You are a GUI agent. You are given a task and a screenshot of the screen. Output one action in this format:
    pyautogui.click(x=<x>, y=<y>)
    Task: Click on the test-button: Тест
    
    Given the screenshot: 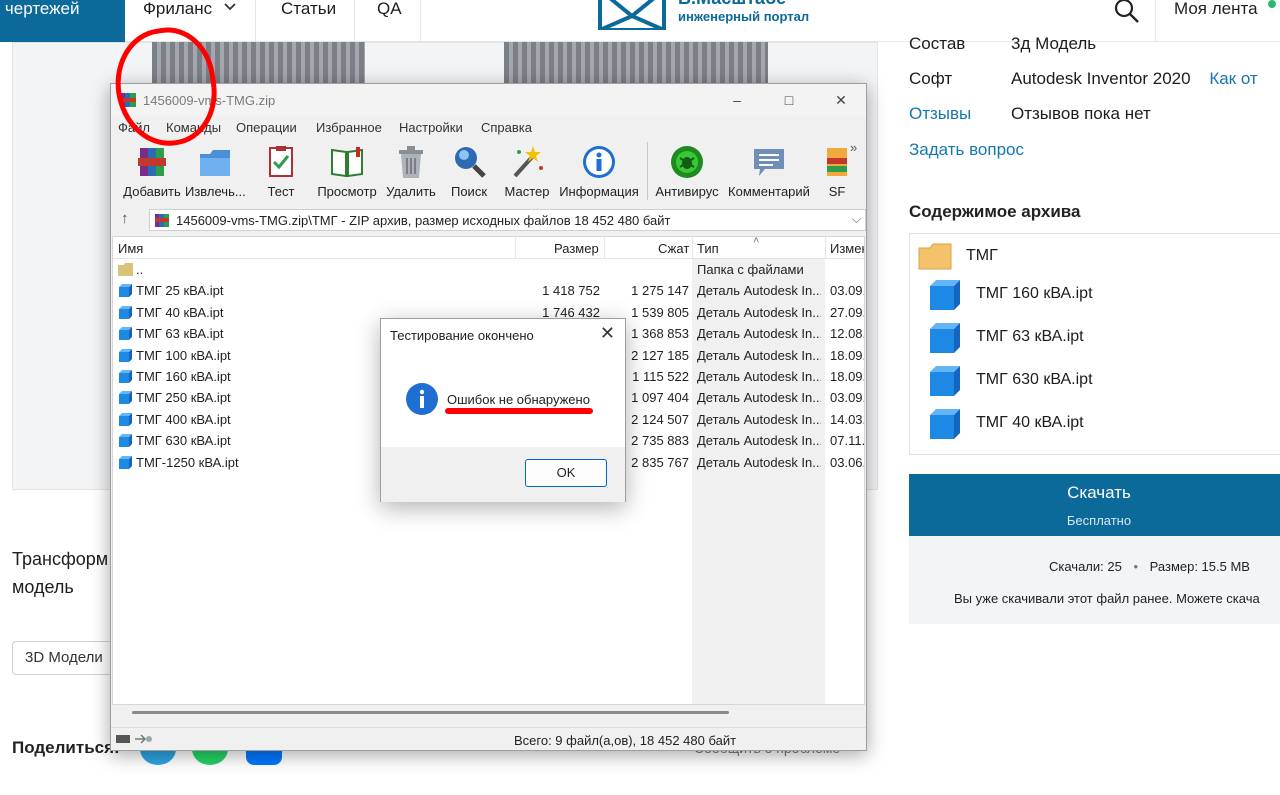 What is the action you would take?
    pyautogui.click(x=281, y=172)
    